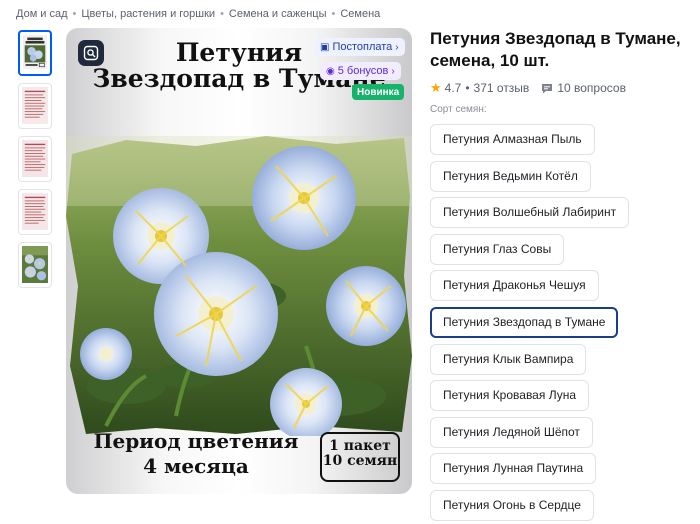  I want to click on seed-count: 10 семян, so click(360, 461).